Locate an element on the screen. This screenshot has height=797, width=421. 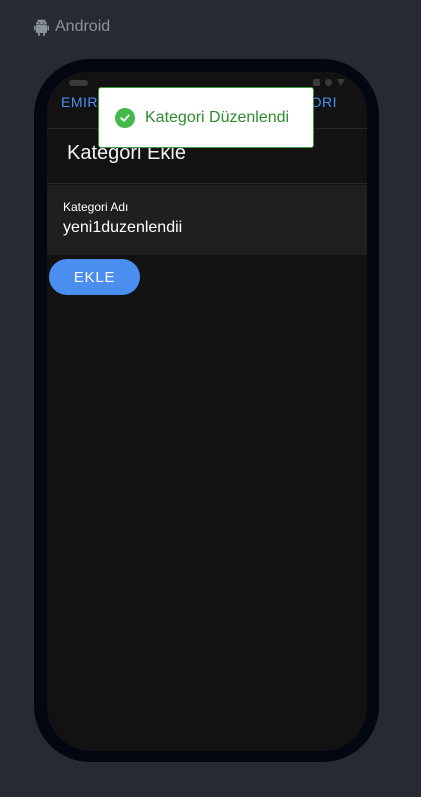
status-icons is located at coordinates (329, 82).